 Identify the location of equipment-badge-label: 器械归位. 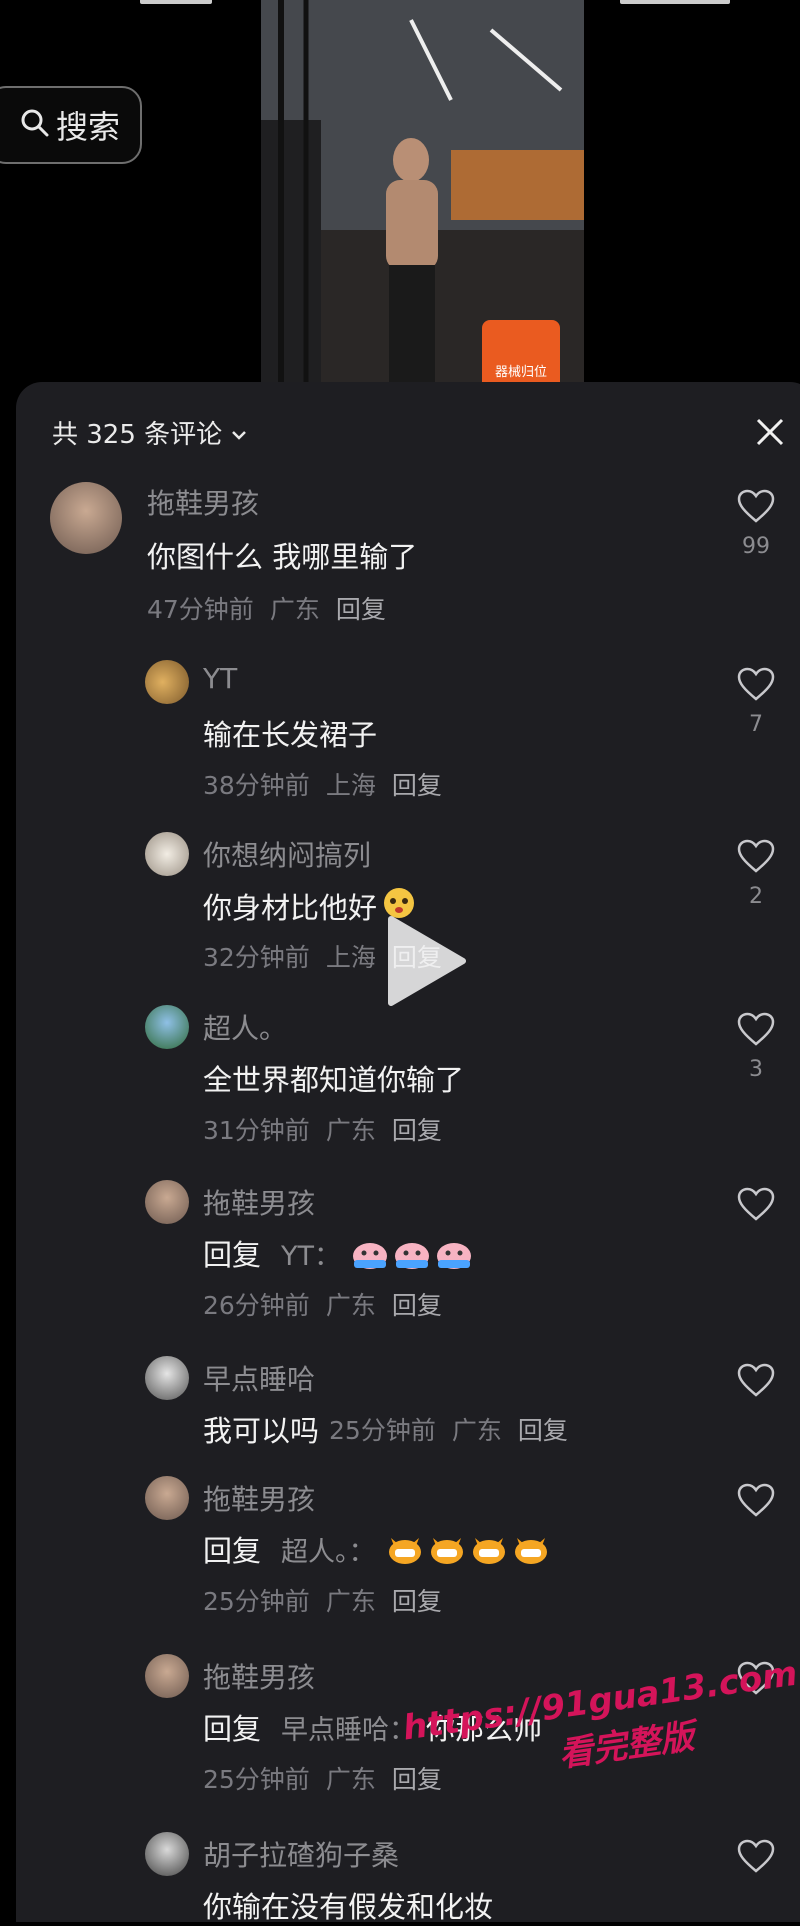
(520, 372).